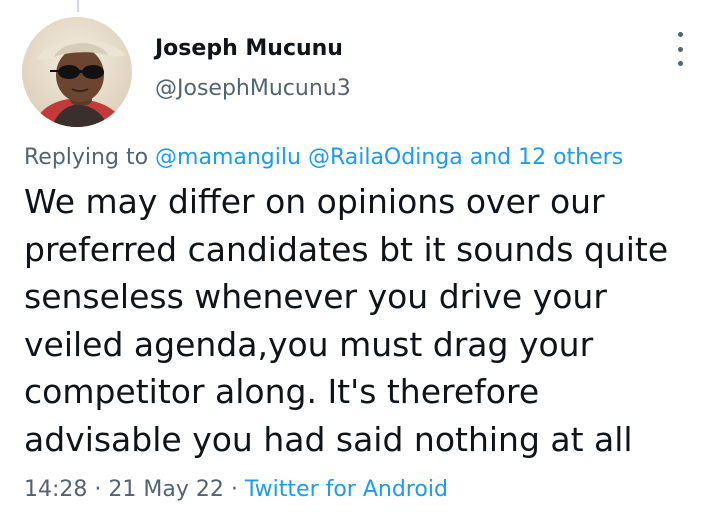 This screenshot has height=516, width=720. Describe the element at coordinates (570, 157) in the screenshot. I see `others-link: 12 others` at that location.